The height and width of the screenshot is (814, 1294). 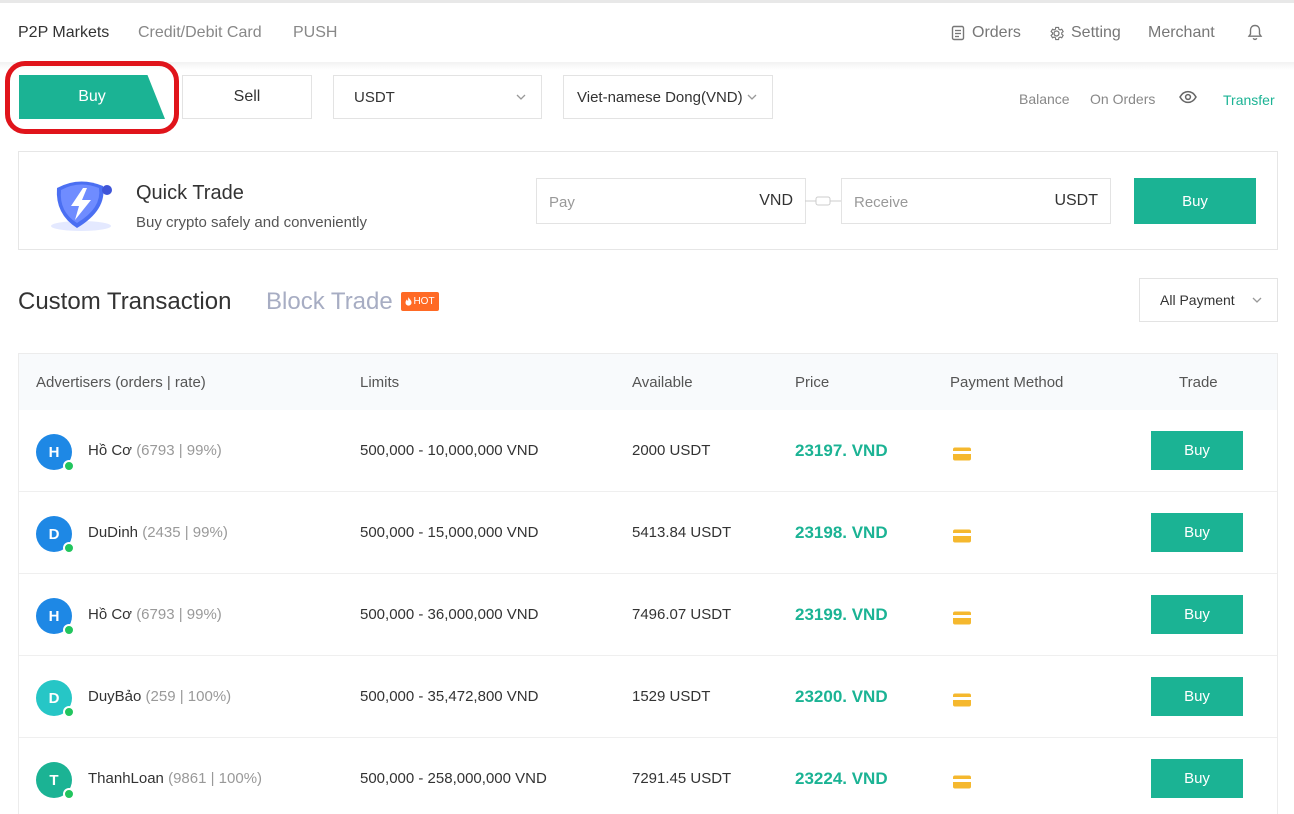 I want to click on gear-icon, so click(x=1056, y=33).